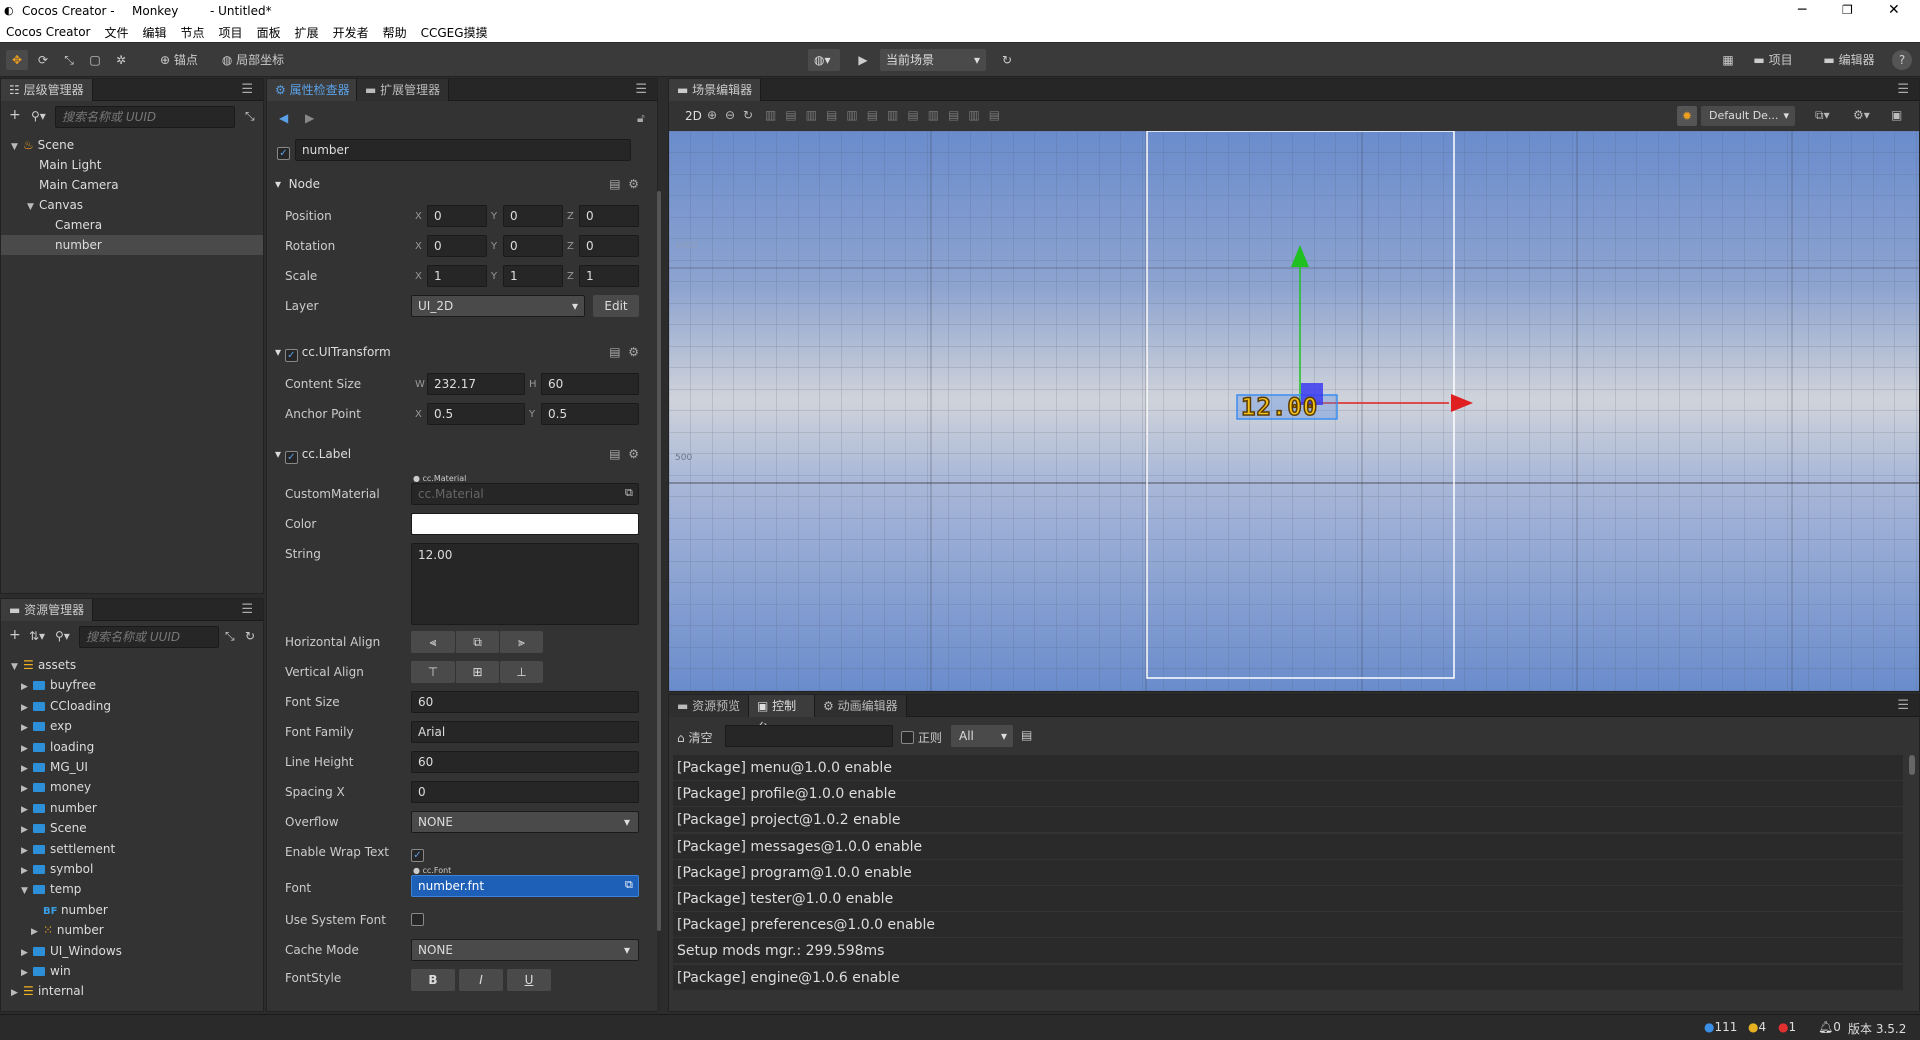 The image size is (1920, 1040). I want to click on uitransform-enabled-checkbox: ✓, so click(291, 355).